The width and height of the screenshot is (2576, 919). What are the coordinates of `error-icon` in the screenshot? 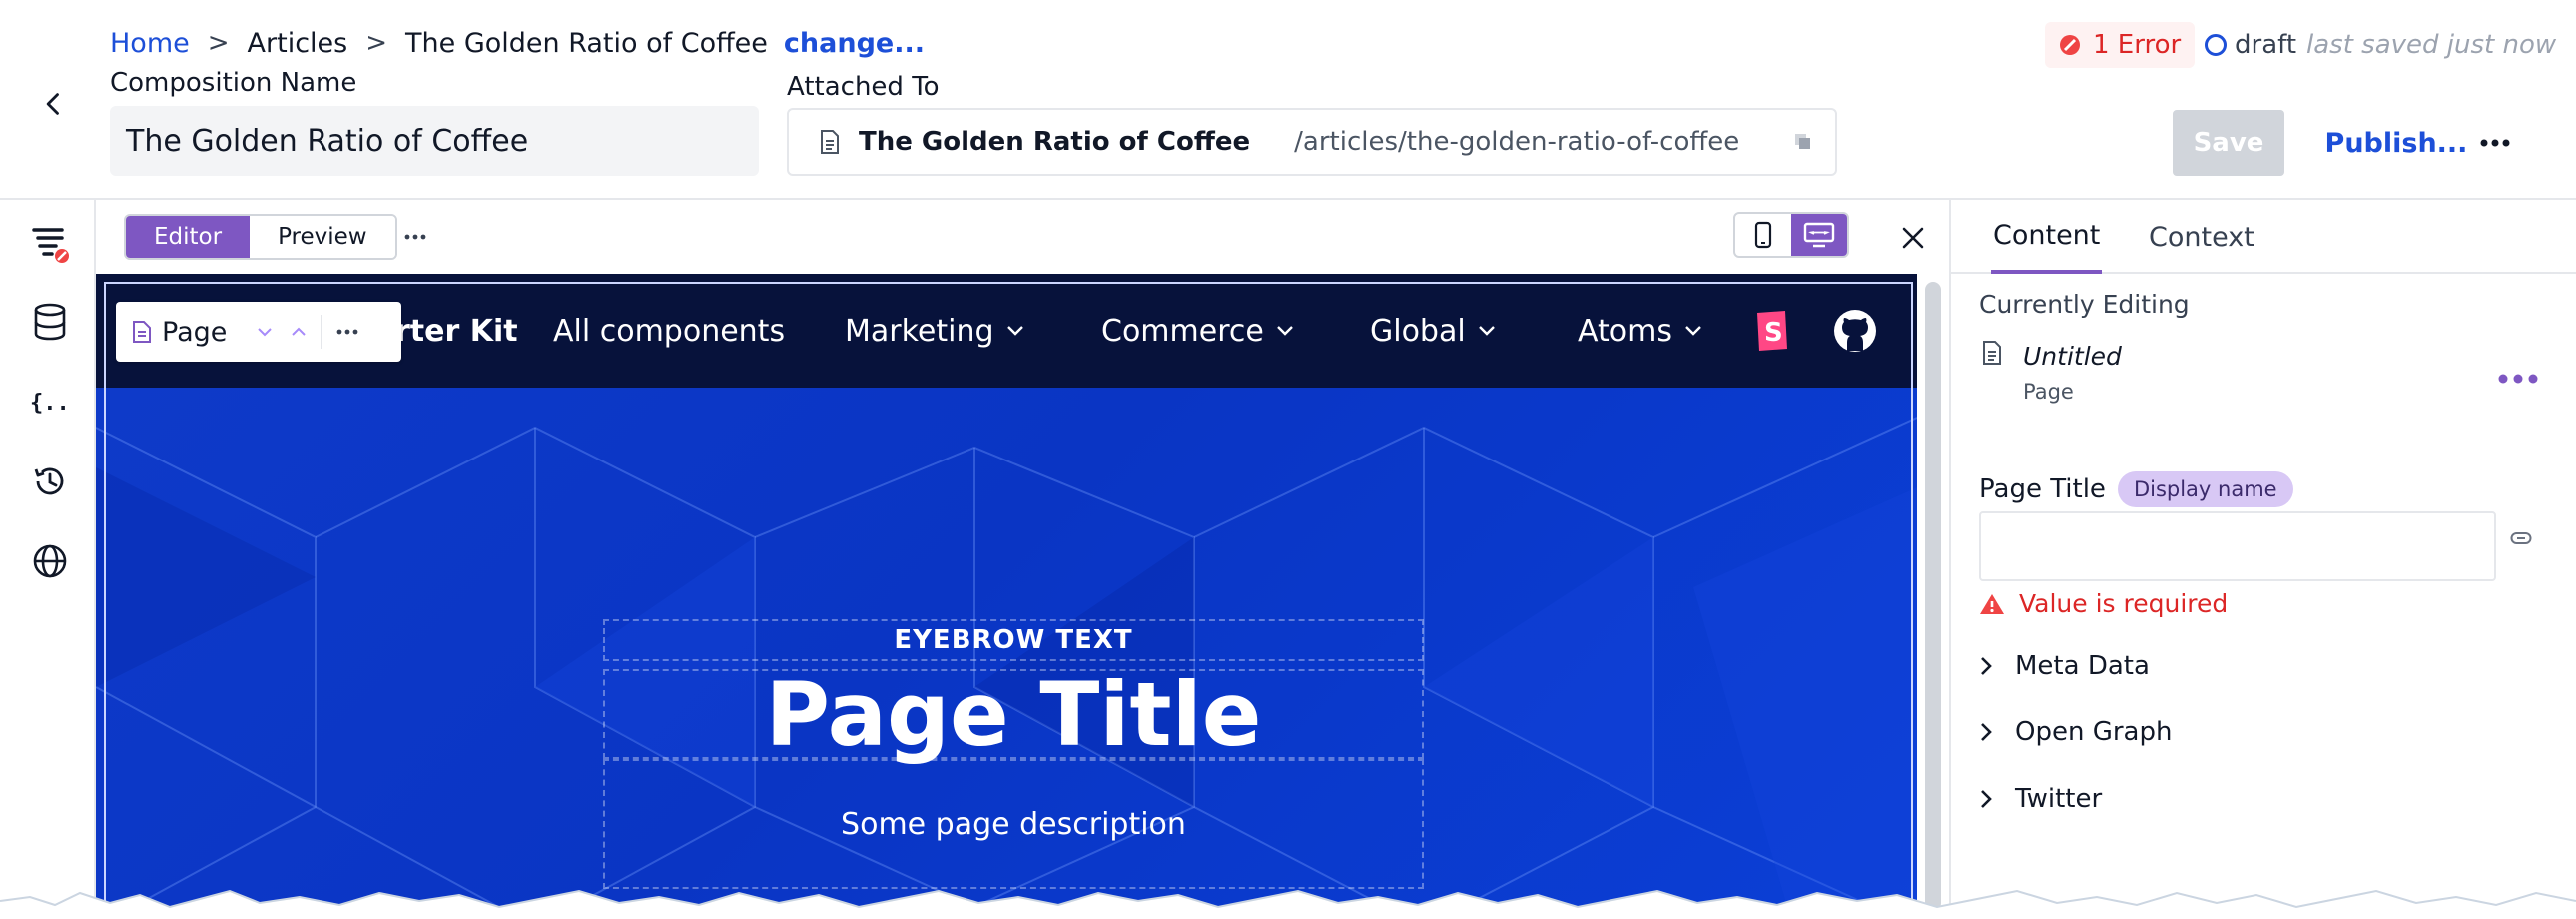 It's located at (2070, 45).